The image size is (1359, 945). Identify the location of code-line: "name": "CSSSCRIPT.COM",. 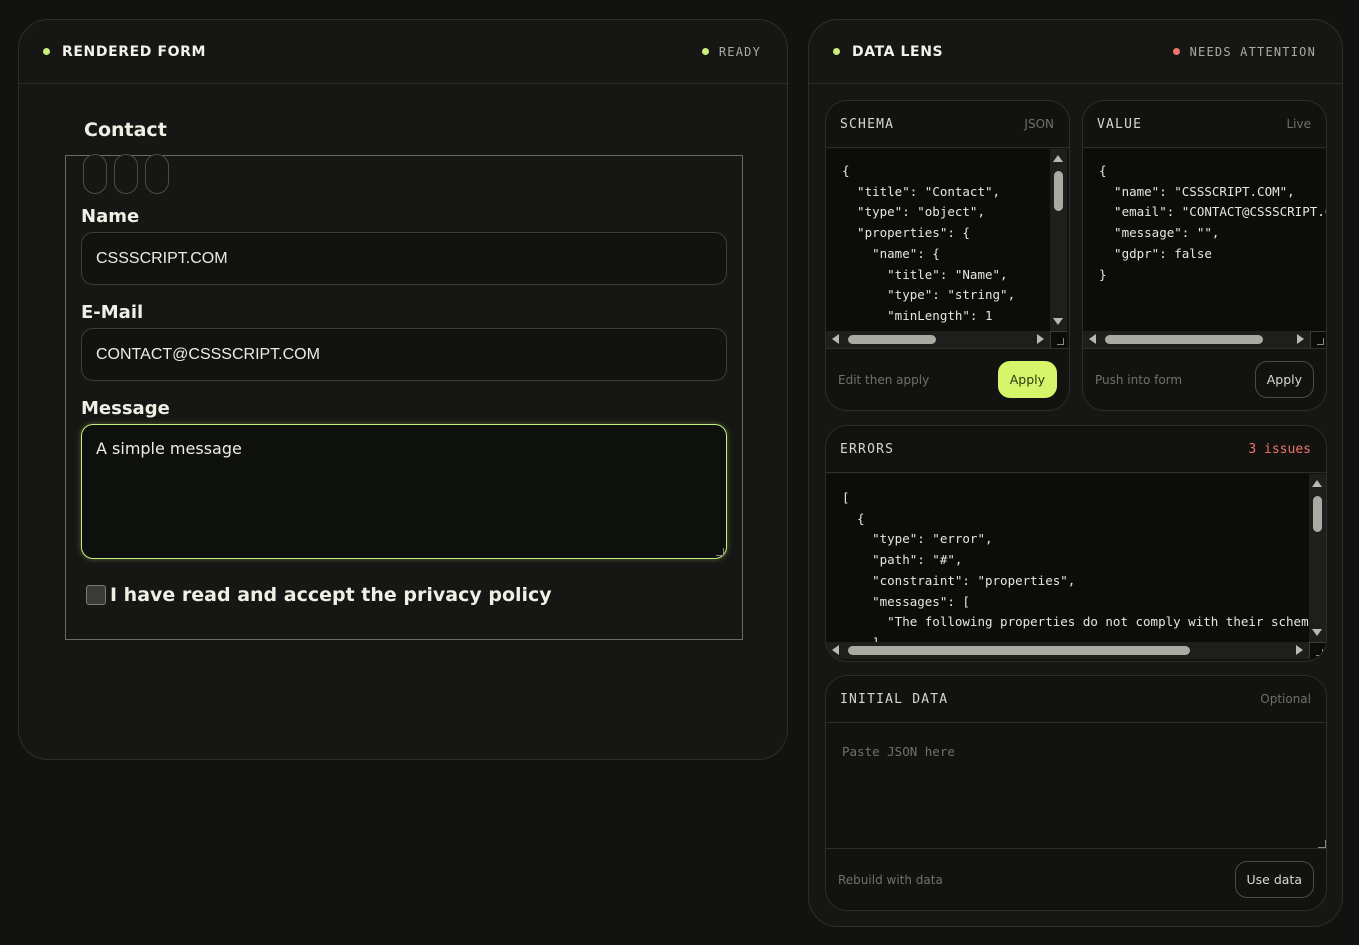
(1197, 191).